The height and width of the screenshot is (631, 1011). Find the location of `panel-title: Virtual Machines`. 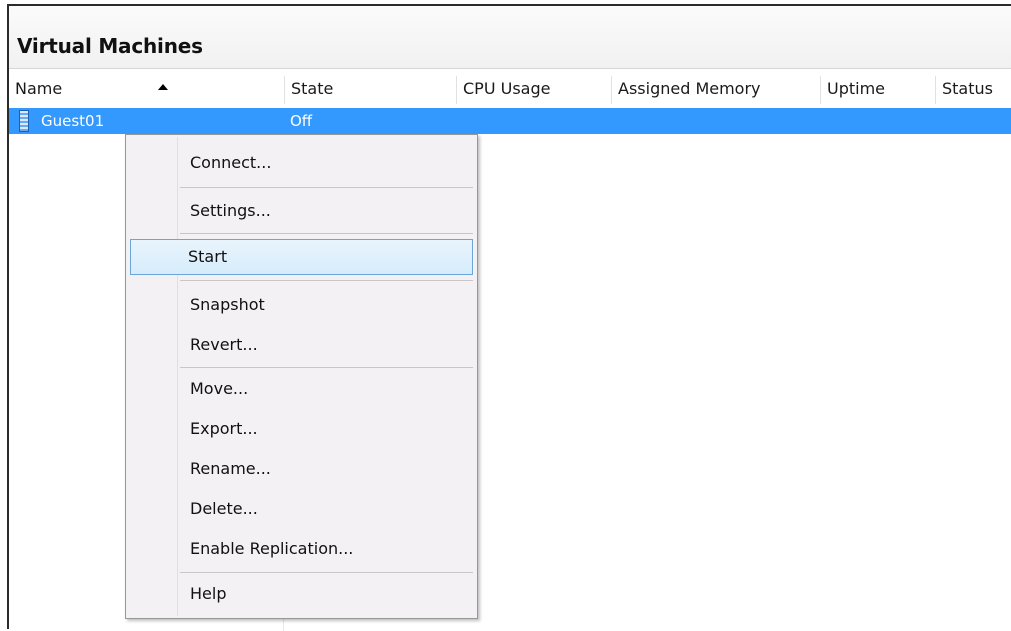

panel-title: Virtual Machines is located at coordinates (110, 46).